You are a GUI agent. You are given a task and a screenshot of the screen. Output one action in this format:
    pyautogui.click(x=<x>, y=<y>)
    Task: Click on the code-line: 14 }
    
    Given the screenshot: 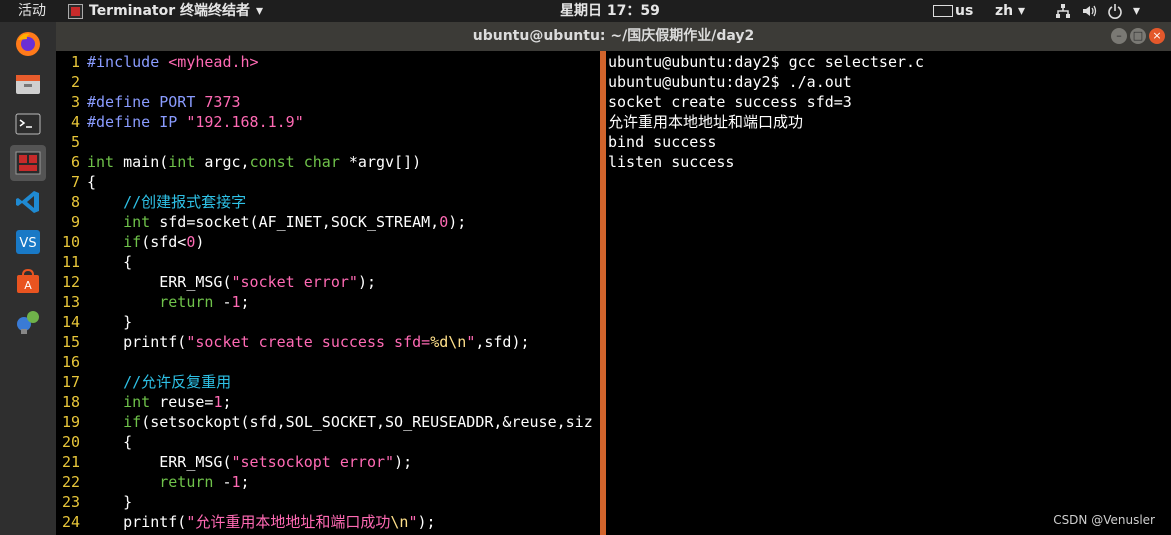 What is the action you would take?
    pyautogui.click(x=324, y=322)
    